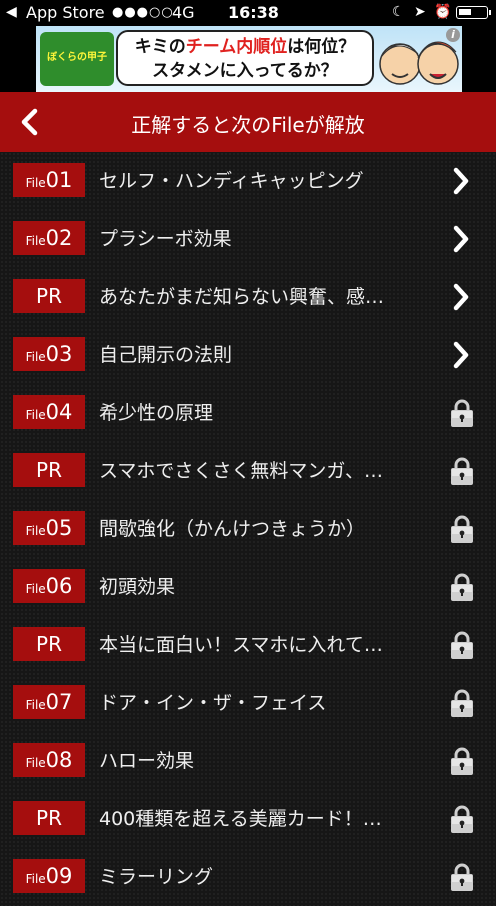 The height and width of the screenshot is (906, 496). What do you see at coordinates (236, 47) in the screenshot?
I see `ad-line-1-highlight: チーム内順位` at bounding box center [236, 47].